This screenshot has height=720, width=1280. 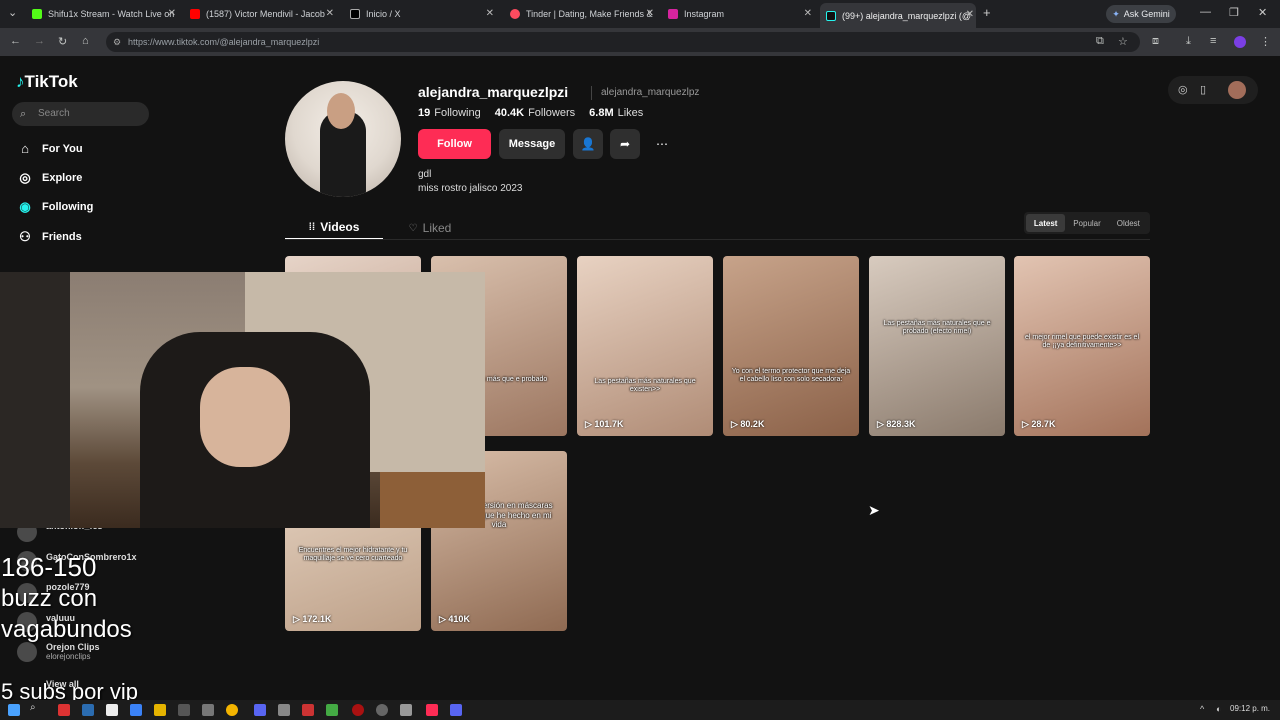 What do you see at coordinates (1155, 41) in the screenshot?
I see `extensions-icon: ⧈` at bounding box center [1155, 41].